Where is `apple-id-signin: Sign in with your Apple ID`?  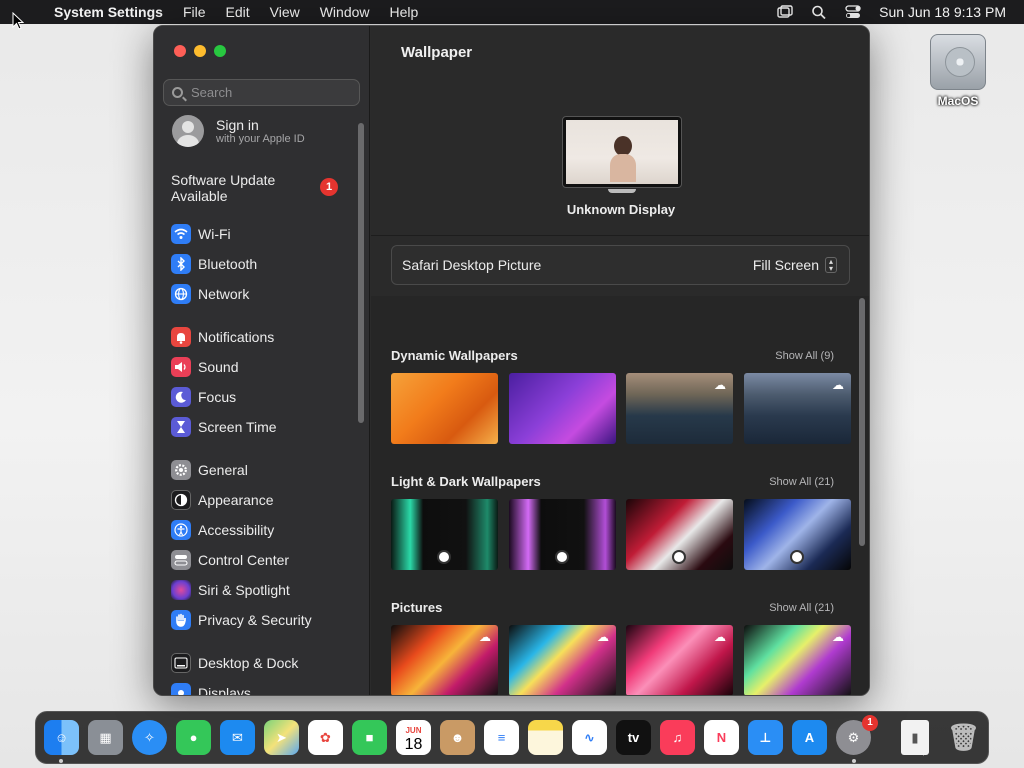 apple-id-signin: Sign in with your Apple ID is located at coordinates (238, 131).